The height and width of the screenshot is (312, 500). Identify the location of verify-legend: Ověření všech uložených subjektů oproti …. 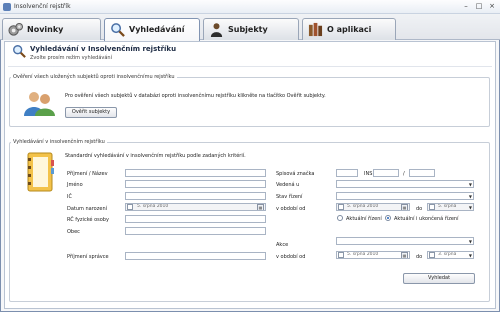
(94, 77).